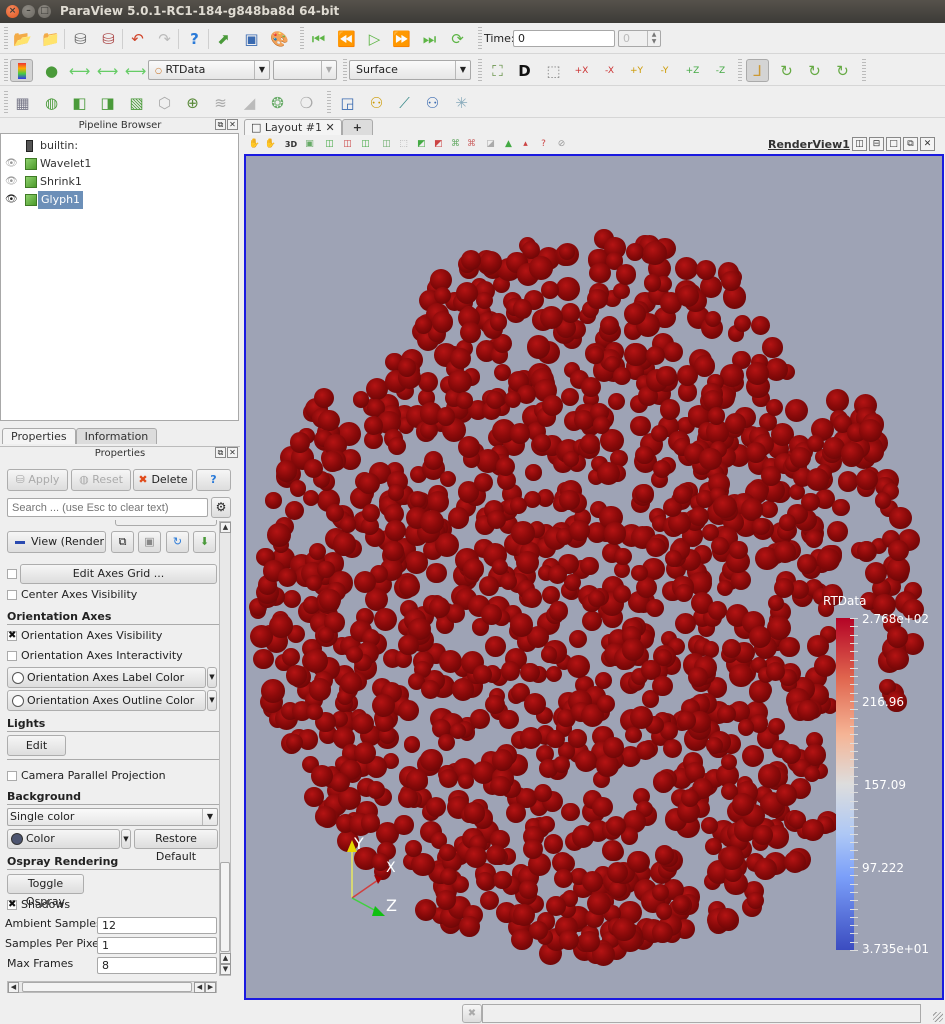  What do you see at coordinates (119, 277) in the screenshot?
I see `pipeline-browser: builtin: 👁 Wavelet1 👁 Shrink1 👁 Glyph1` at bounding box center [119, 277].